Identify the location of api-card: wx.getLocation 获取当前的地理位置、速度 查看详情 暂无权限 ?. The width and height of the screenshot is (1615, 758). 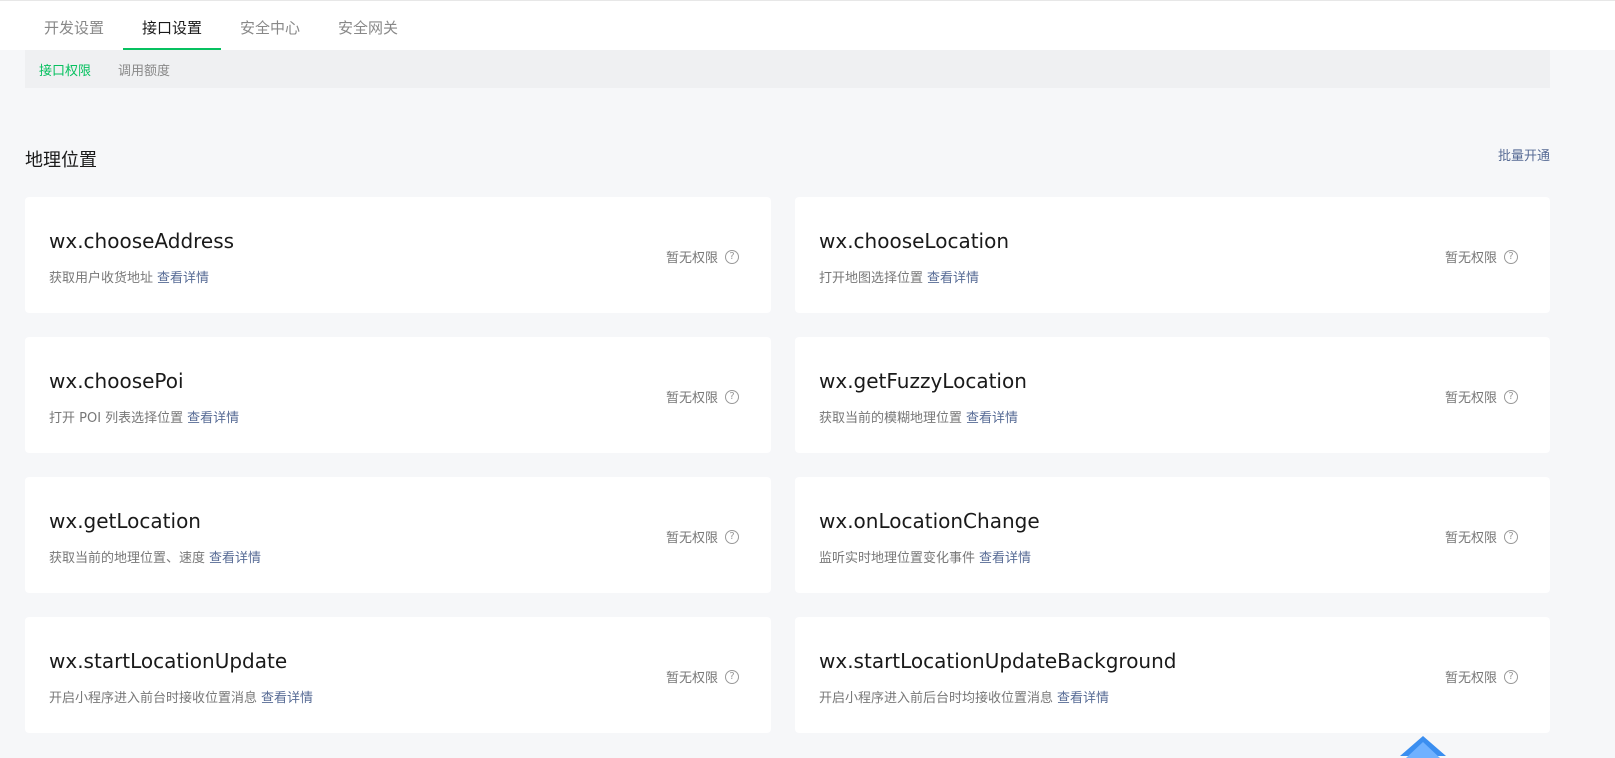
(398, 535).